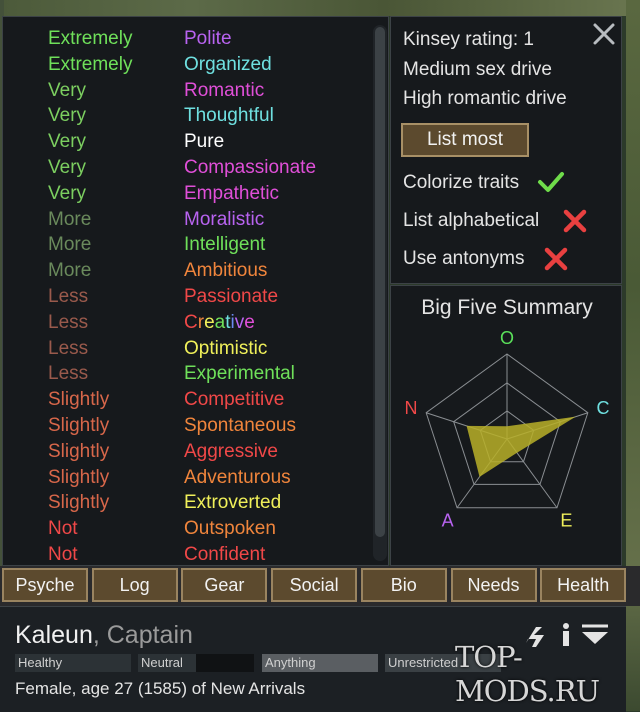 The width and height of the screenshot is (640, 712). What do you see at coordinates (224, 585) in the screenshot?
I see `tab-gear: Gear` at bounding box center [224, 585].